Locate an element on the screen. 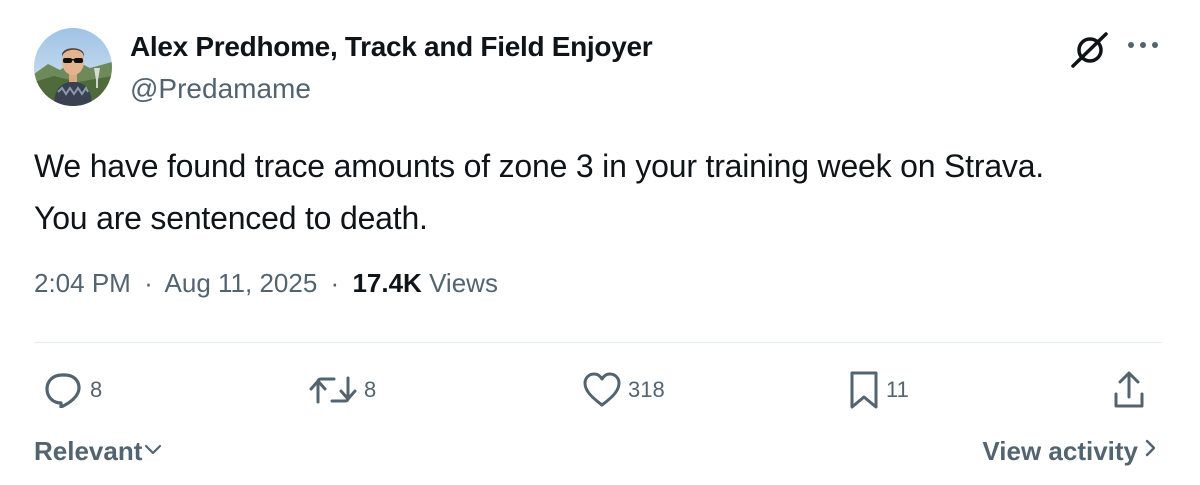 The image size is (1200, 485). author-handle: @Predamame is located at coordinates (220, 89).